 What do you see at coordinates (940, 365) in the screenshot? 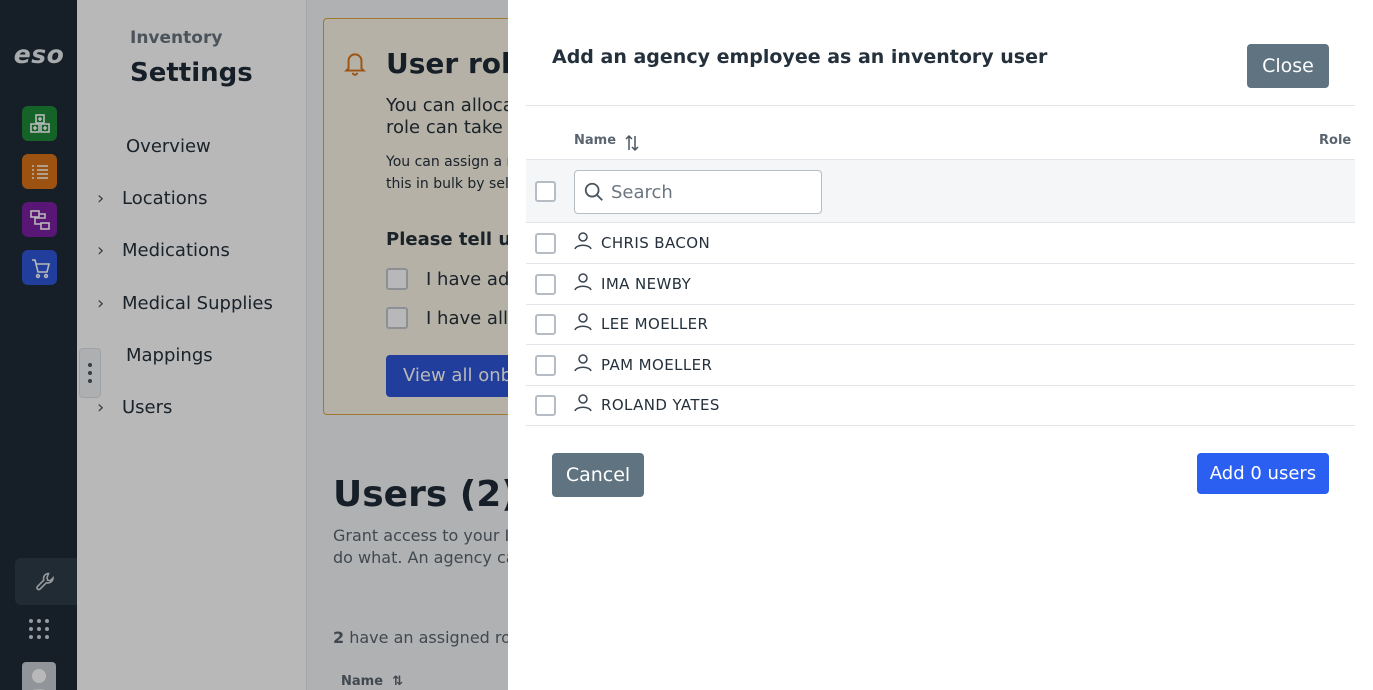
I see `table-row: PAM MOELLER` at bounding box center [940, 365].